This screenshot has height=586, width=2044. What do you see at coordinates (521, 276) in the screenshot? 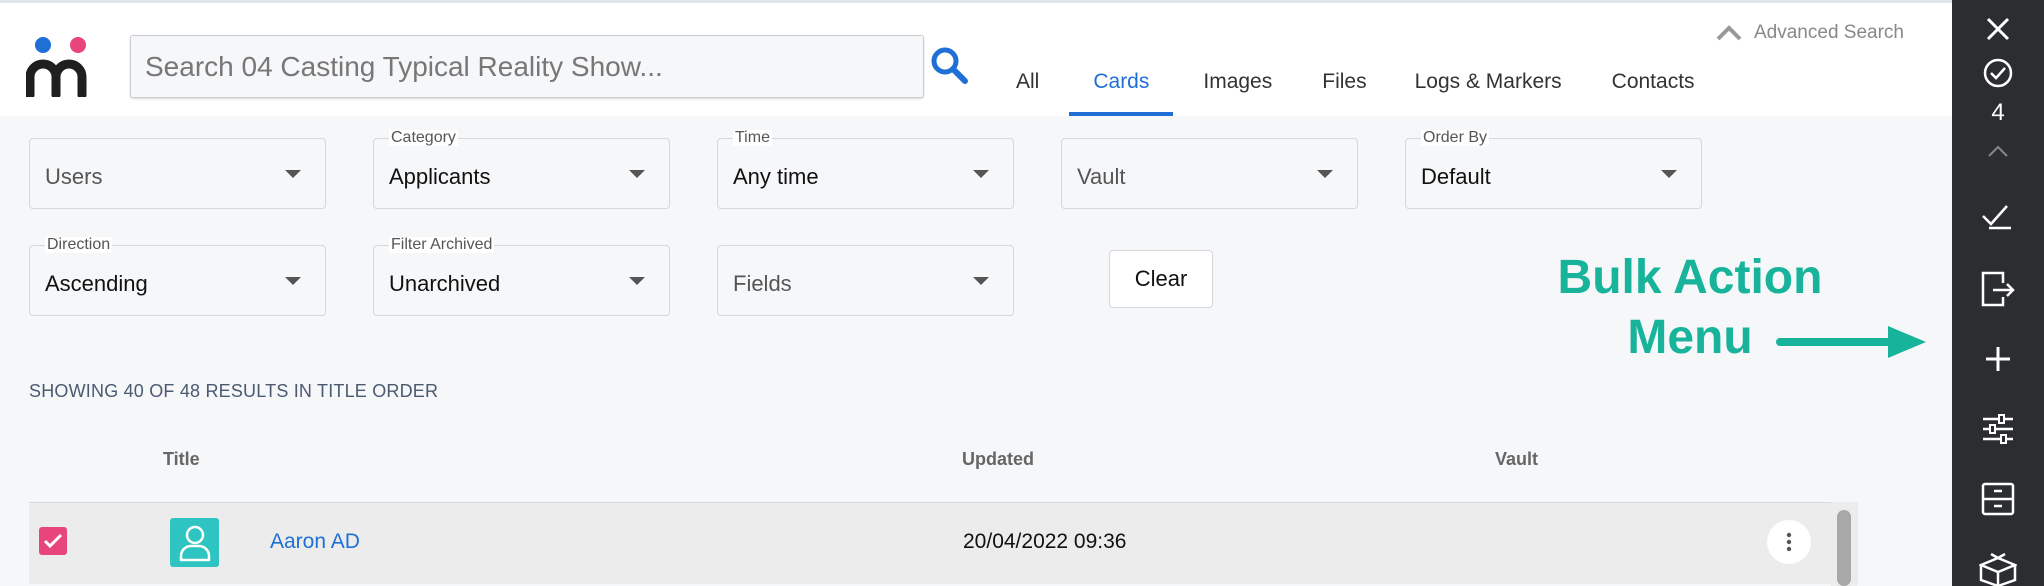
I see `filter-archived-select: Filter Archived Unarchived` at bounding box center [521, 276].